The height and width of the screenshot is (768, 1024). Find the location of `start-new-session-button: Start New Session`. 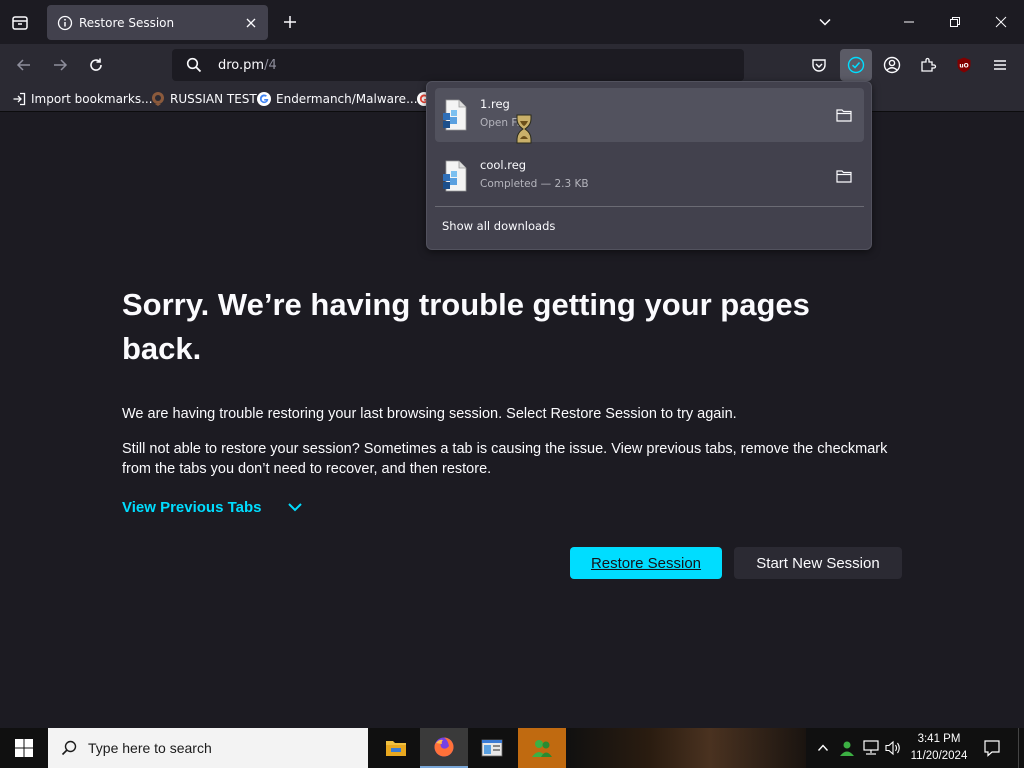

start-new-session-button: Start New Session is located at coordinates (818, 563).